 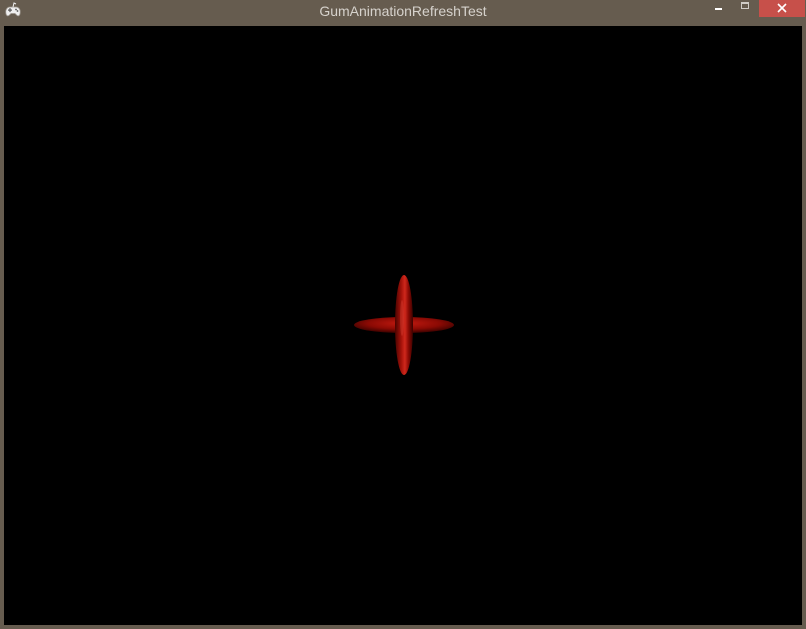 I want to click on red-cross-sprite, so click(x=404, y=325).